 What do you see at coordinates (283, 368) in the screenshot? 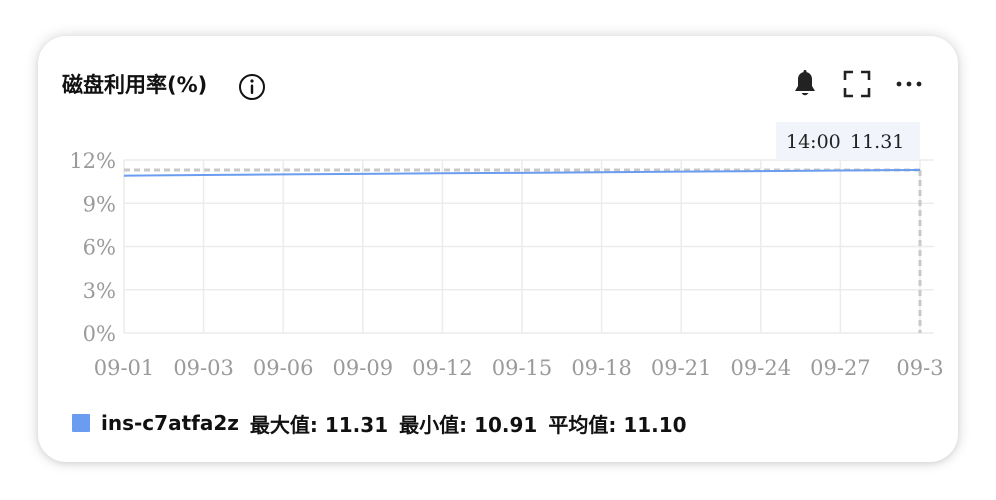
I see `x-tick-label: 09-06` at bounding box center [283, 368].